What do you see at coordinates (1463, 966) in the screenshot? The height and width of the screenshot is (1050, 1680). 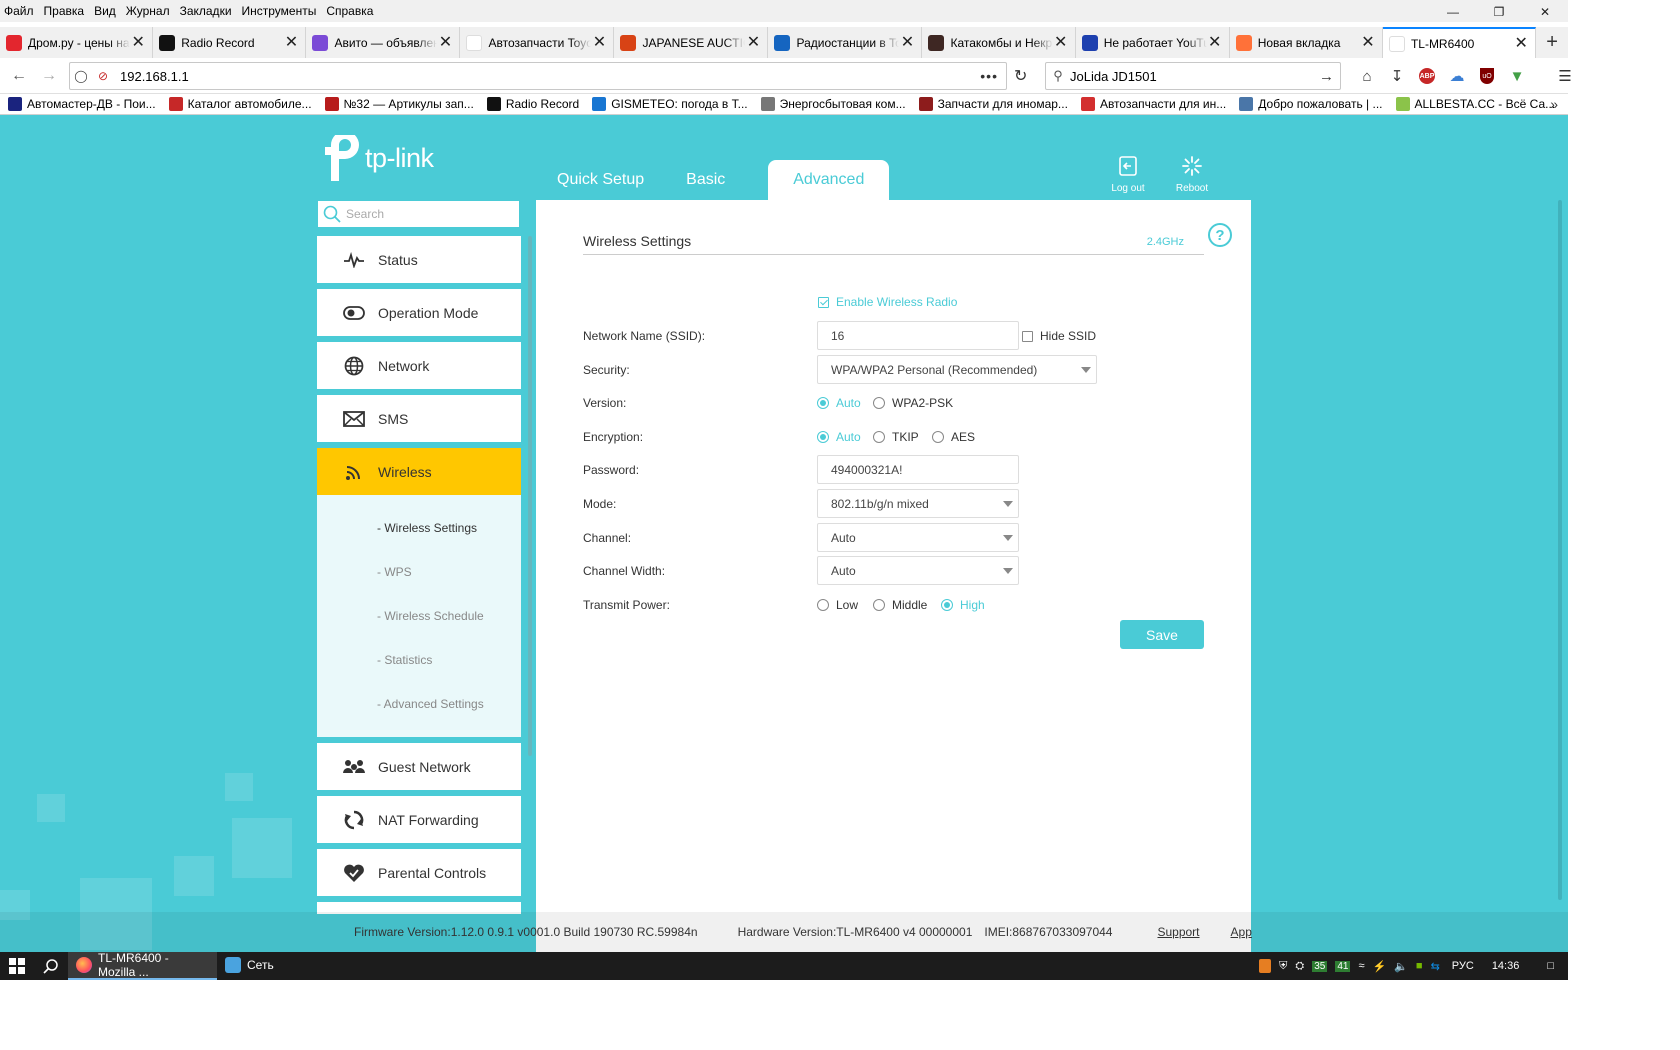 I see `language-indicator: РУС` at bounding box center [1463, 966].